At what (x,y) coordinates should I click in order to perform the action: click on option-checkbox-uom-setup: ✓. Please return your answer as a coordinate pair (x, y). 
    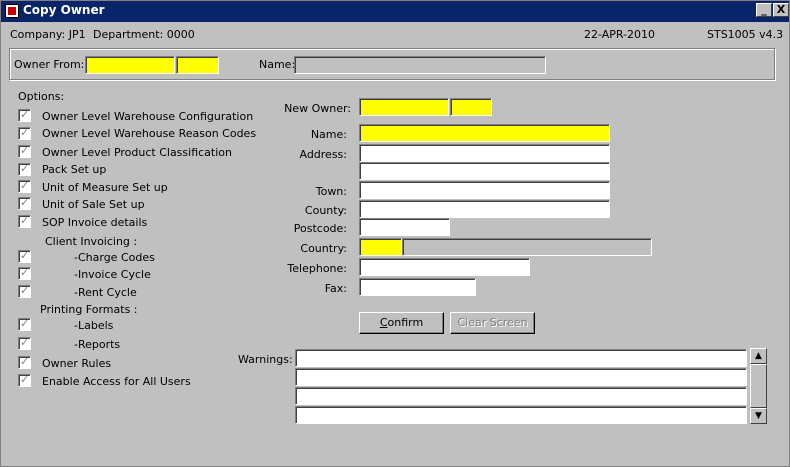
    Looking at the image, I should click on (24, 186).